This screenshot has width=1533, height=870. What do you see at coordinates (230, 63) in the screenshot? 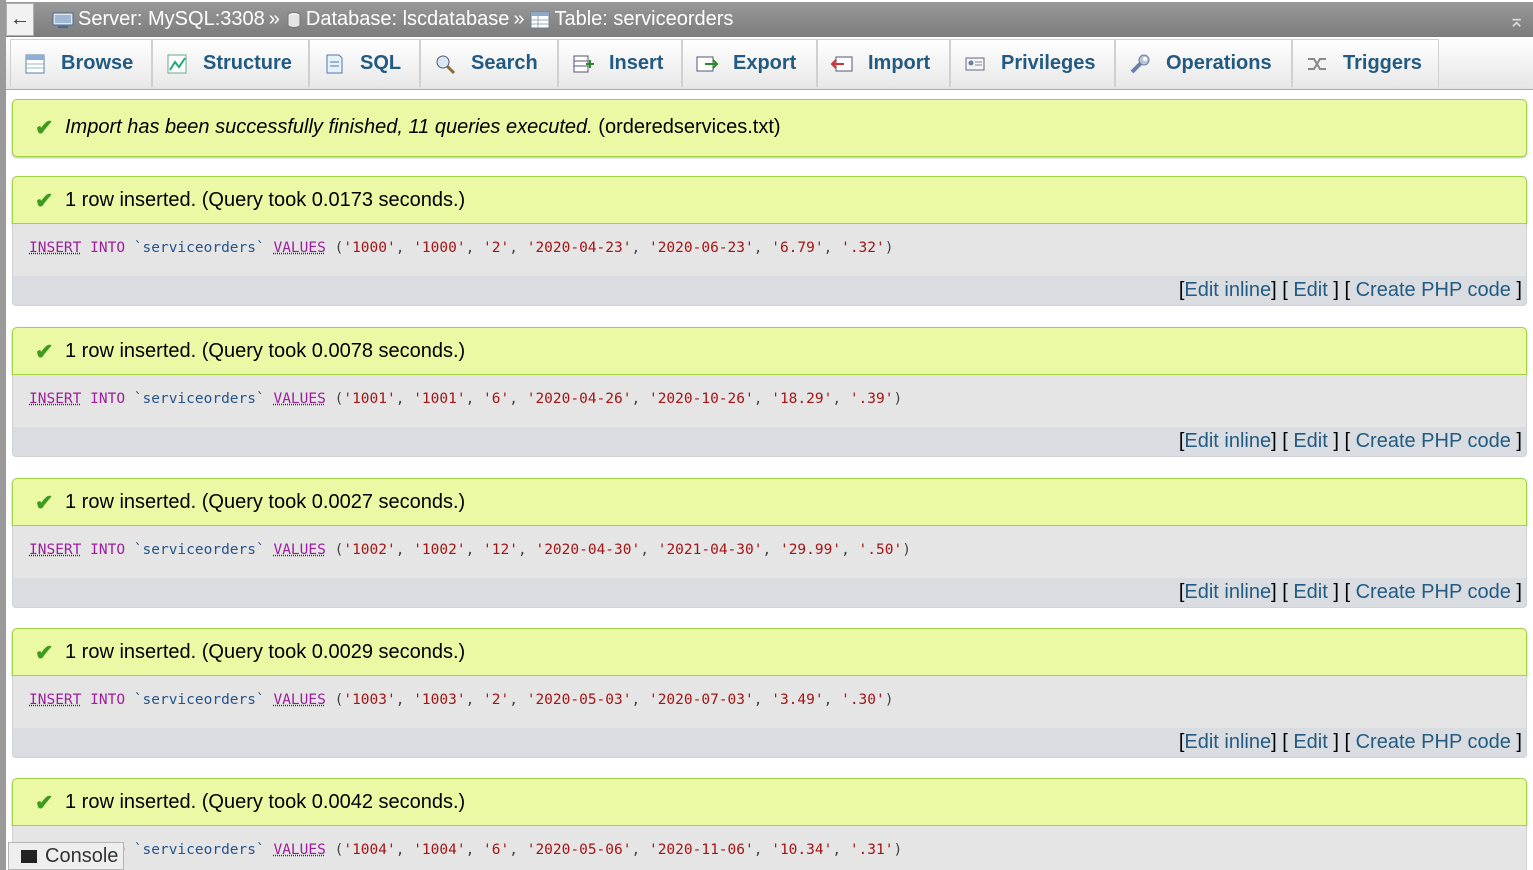
I see `tab-structure: Structure` at bounding box center [230, 63].